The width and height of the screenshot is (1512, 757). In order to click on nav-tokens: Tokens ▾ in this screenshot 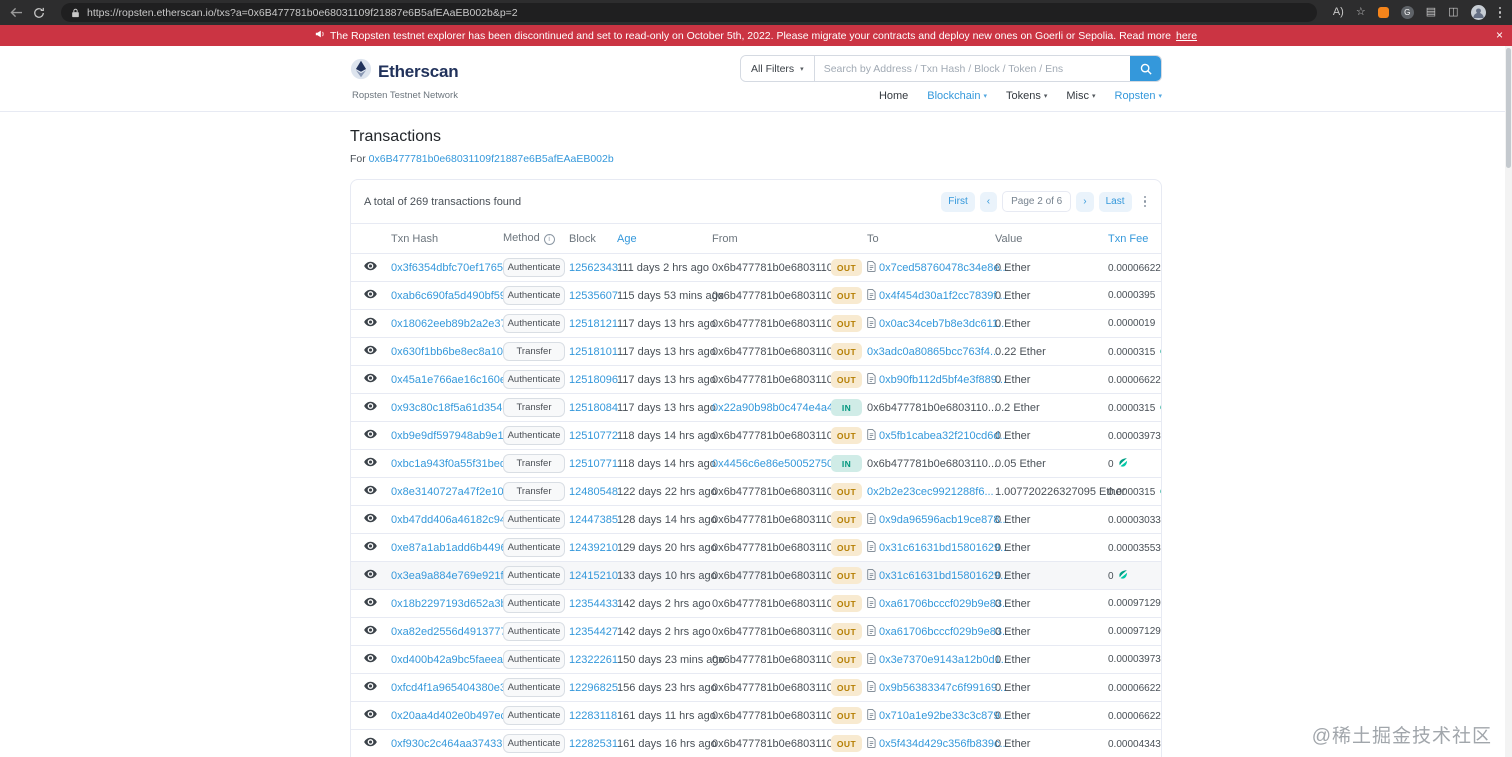, I will do `click(1026, 96)`.